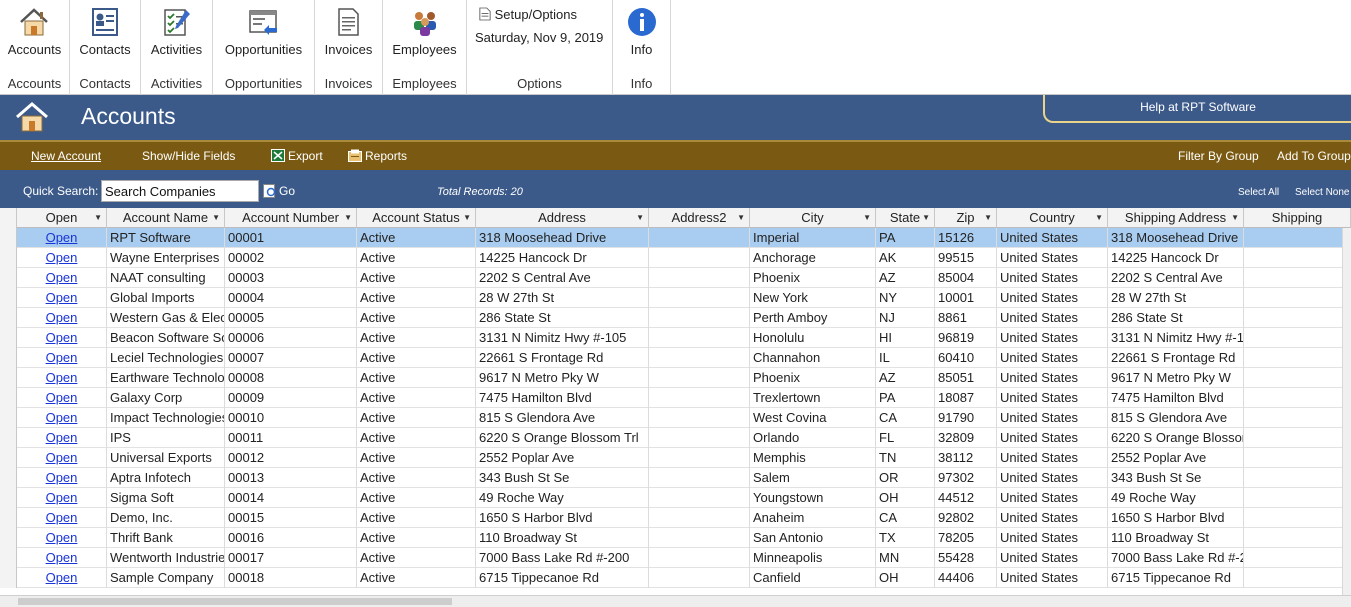  I want to click on contacts-button: Contacts, so click(105, 34).